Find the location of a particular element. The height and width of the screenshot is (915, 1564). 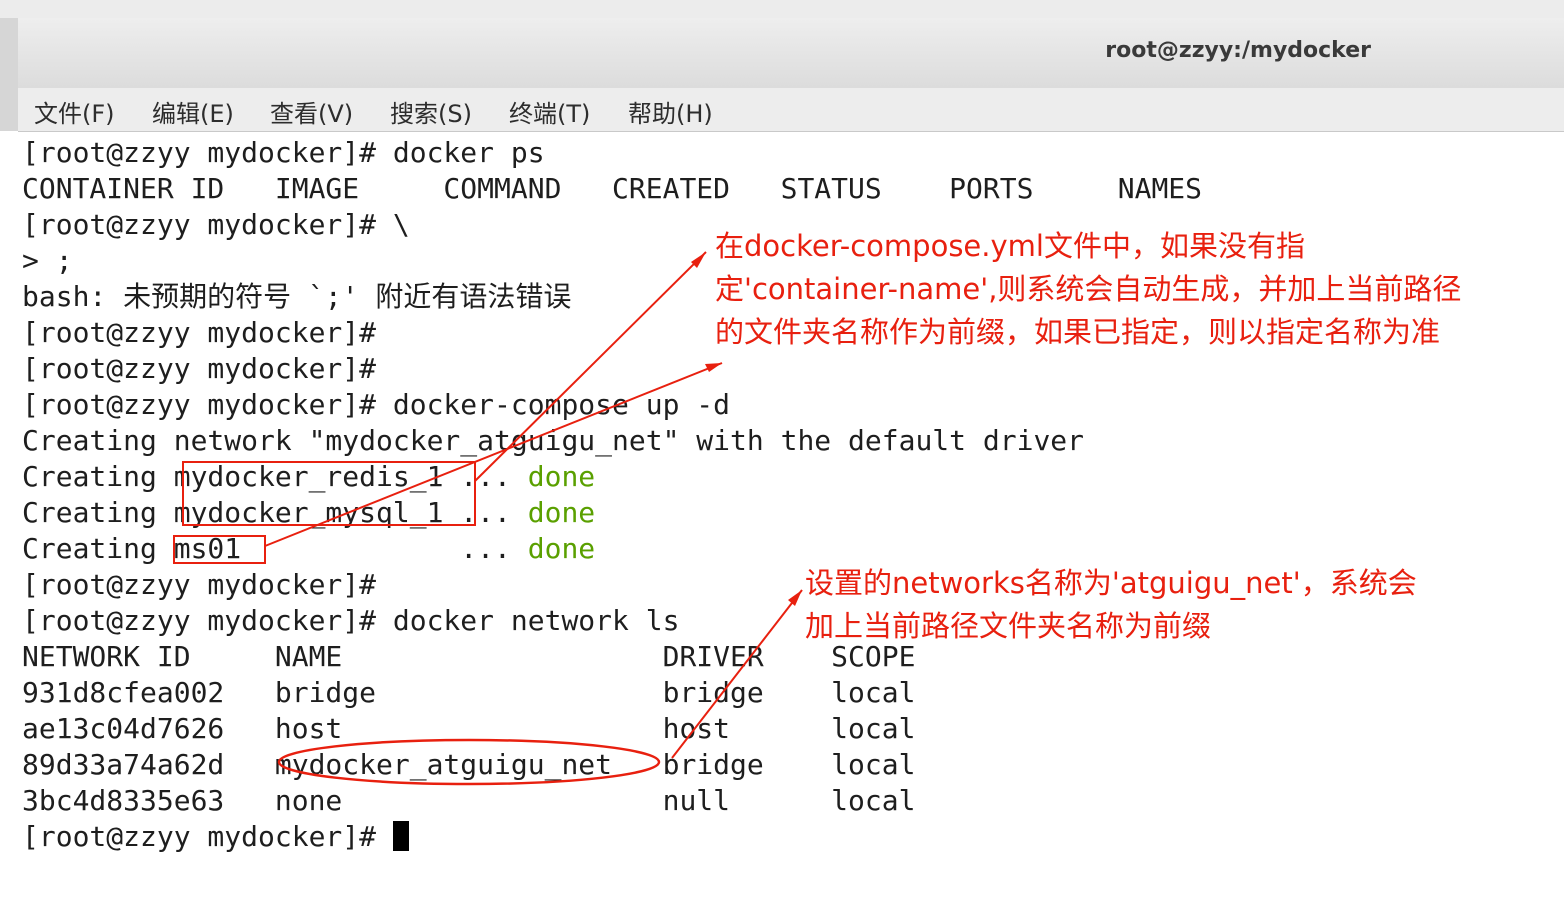

annotation-line: 在docker-compose.yml文件中，如果没有指 is located at coordinates (1010, 246).